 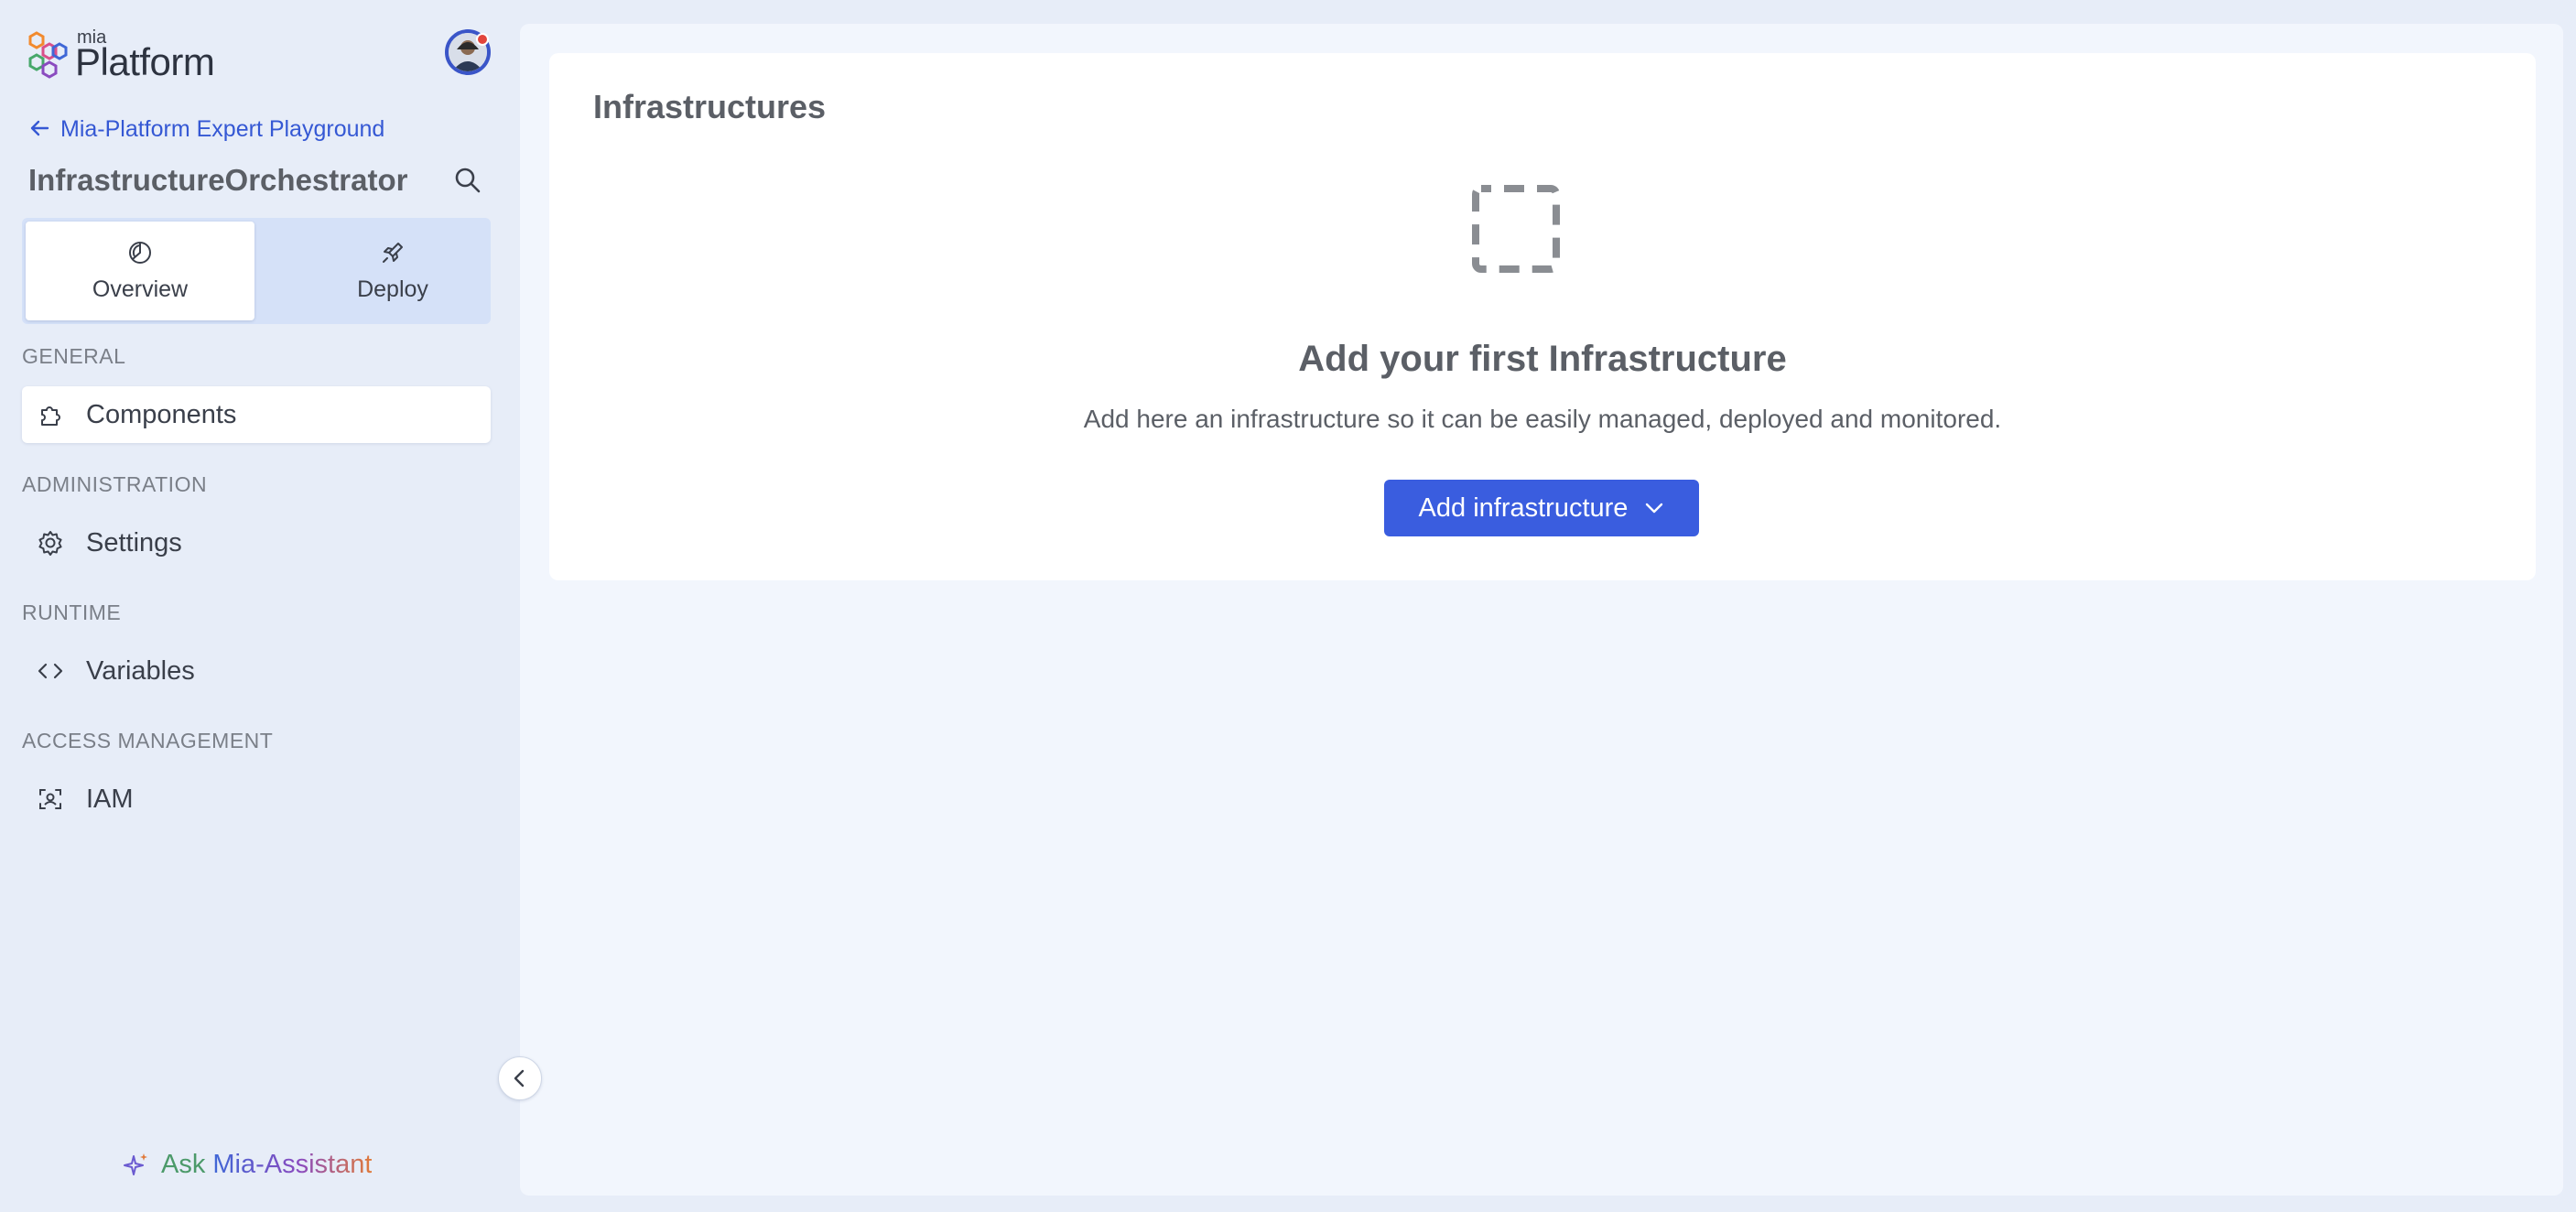 I want to click on sidebar-item-components: Components, so click(x=257, y=414).